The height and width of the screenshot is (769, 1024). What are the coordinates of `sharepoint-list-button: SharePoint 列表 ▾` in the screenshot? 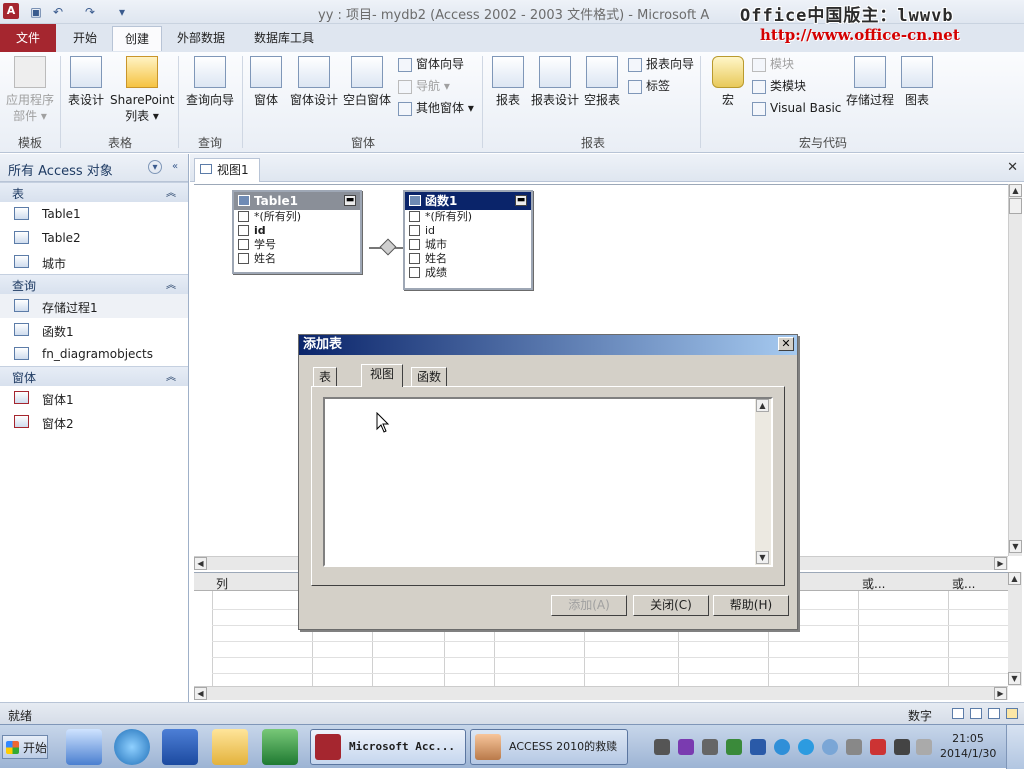 It's located at (142, 90).